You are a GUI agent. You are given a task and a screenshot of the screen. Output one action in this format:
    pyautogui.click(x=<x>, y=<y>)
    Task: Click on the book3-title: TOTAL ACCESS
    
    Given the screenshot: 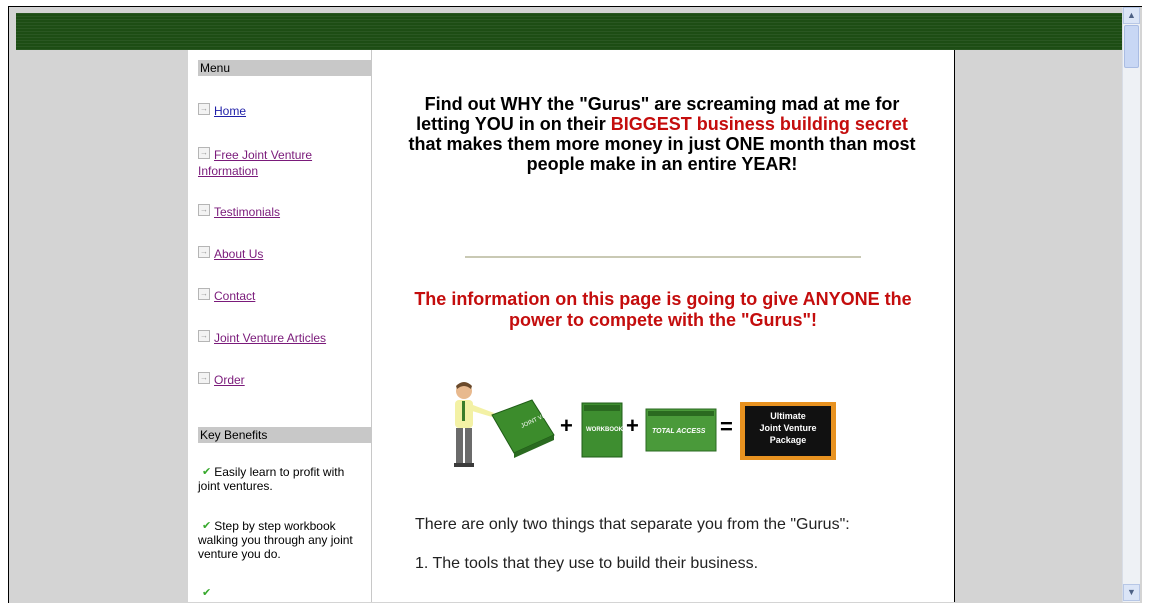 What is the action you would take?
    pyautogui.click(x=679, y=431)
    